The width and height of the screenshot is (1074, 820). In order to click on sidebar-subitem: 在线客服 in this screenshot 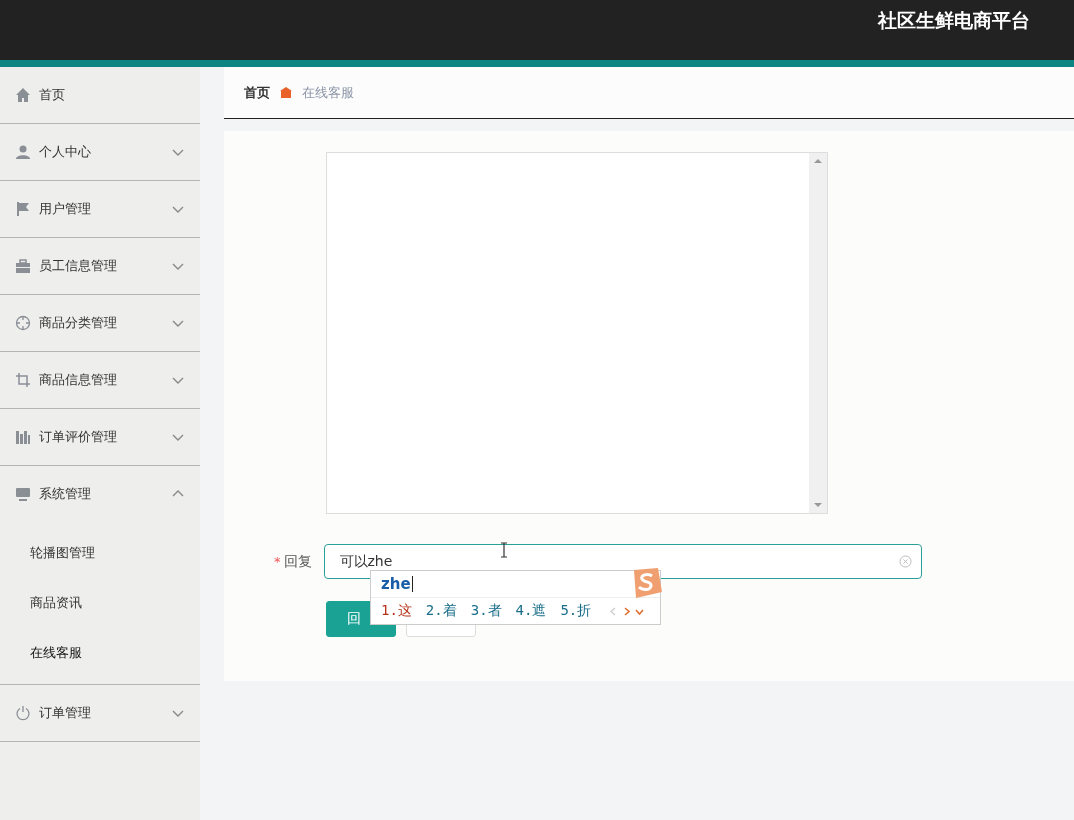, I will do `click(100, 653)`.